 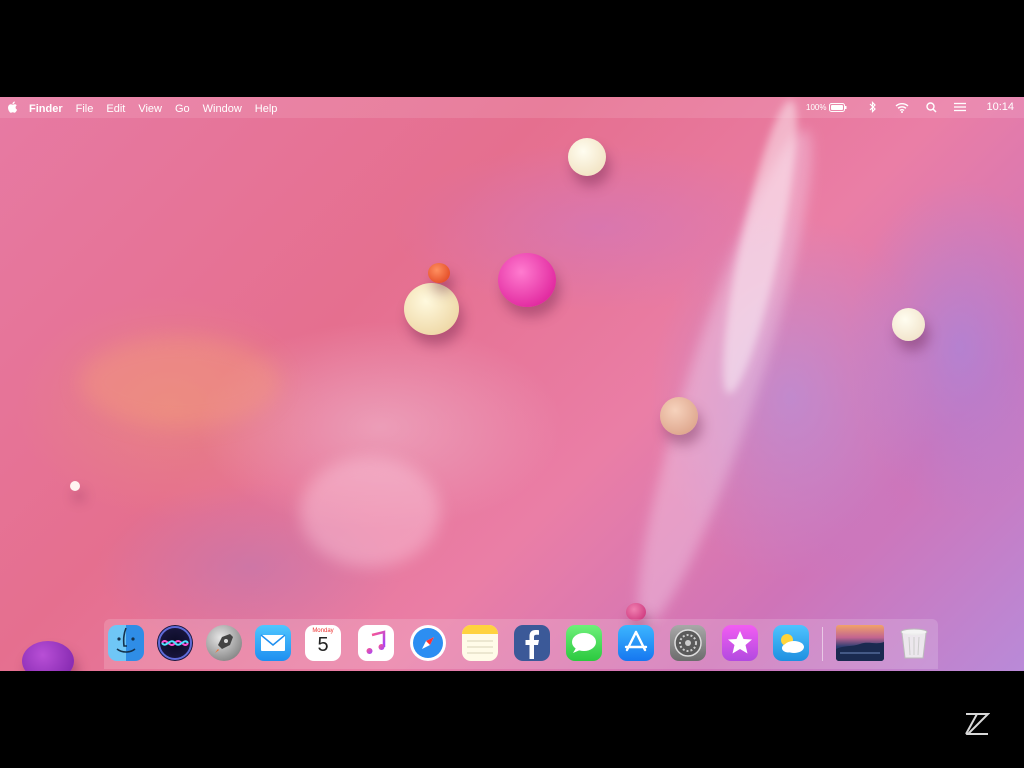 I want to click on notification-center-icon, so click(x=960, y=107).